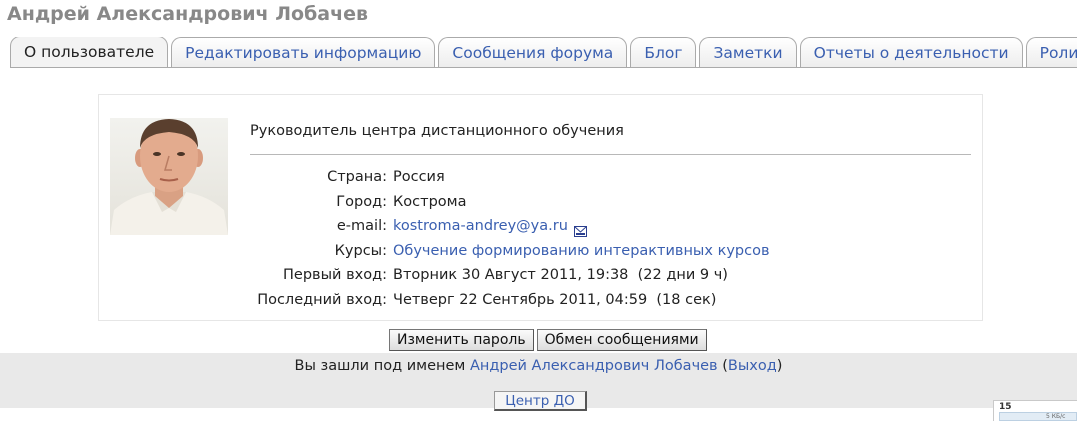 This screenshot has width=1077, height=421. Describe the element at coordinates (610, 154) in the screenshot. I see `divider` at that location.